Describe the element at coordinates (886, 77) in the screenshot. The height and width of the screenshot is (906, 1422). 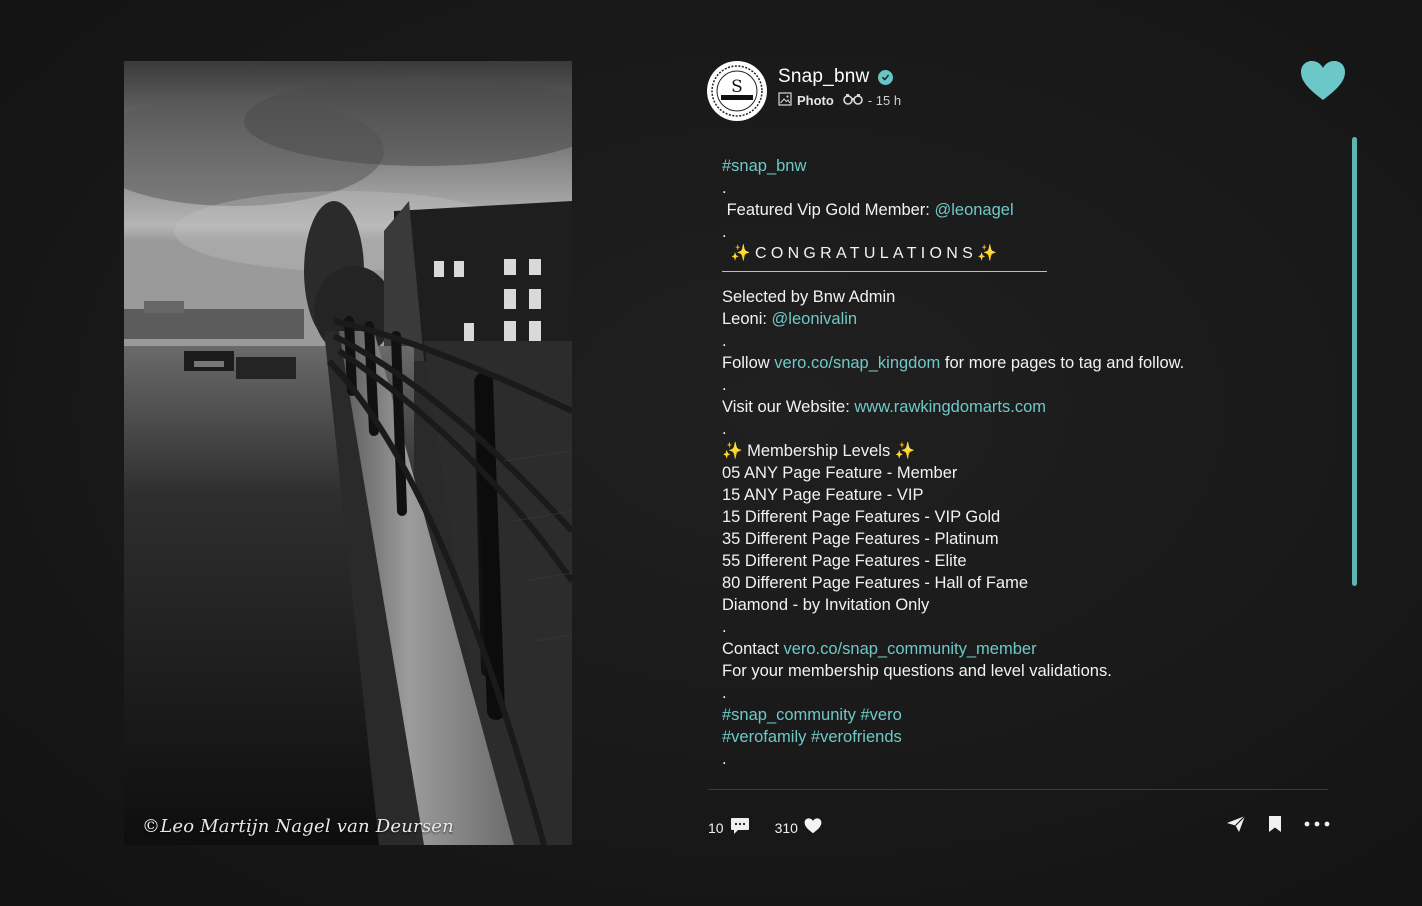
I see `verified-icon` at that location.